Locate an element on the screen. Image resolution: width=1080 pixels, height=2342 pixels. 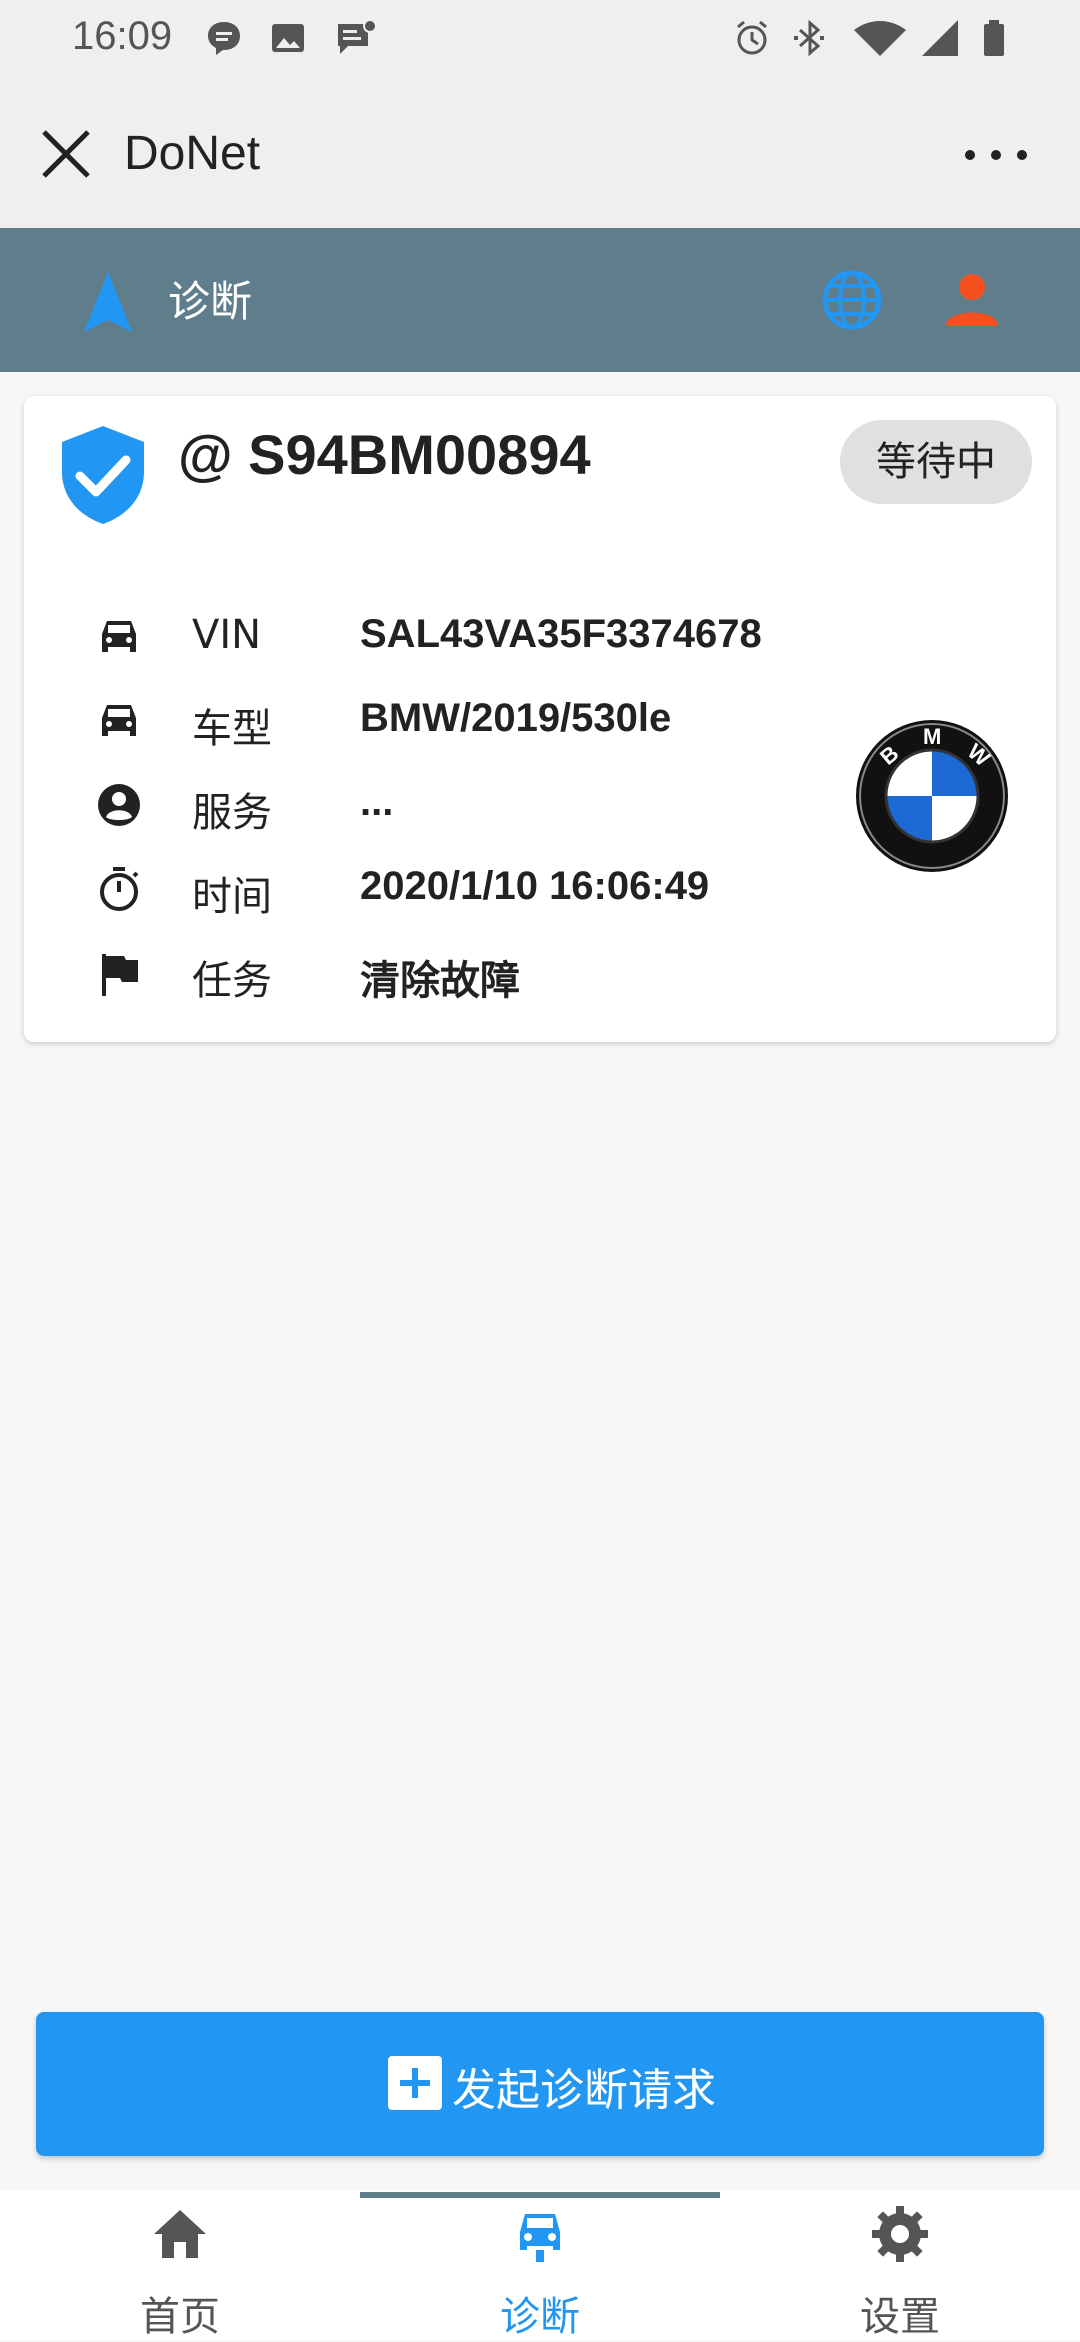
svg-text: M is located at coordinates (932, 736).